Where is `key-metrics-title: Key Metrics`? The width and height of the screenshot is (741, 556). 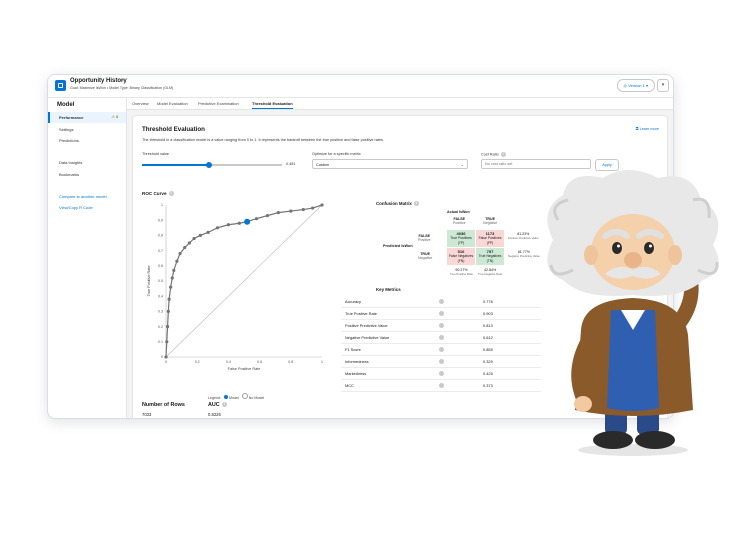
key-metrics-title: Key Metrics is located at coordinates (388, 289).